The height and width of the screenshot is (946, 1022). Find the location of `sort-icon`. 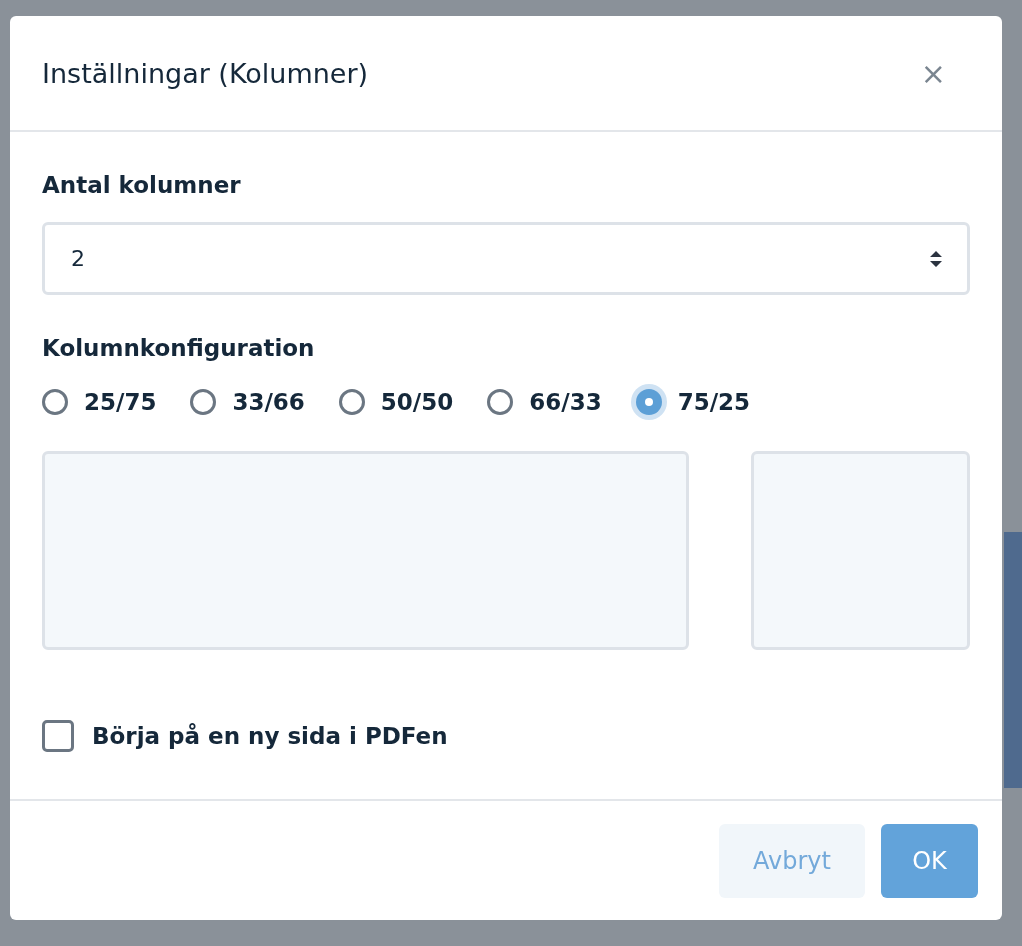

sort-icon is located at coordinates (936, 258).